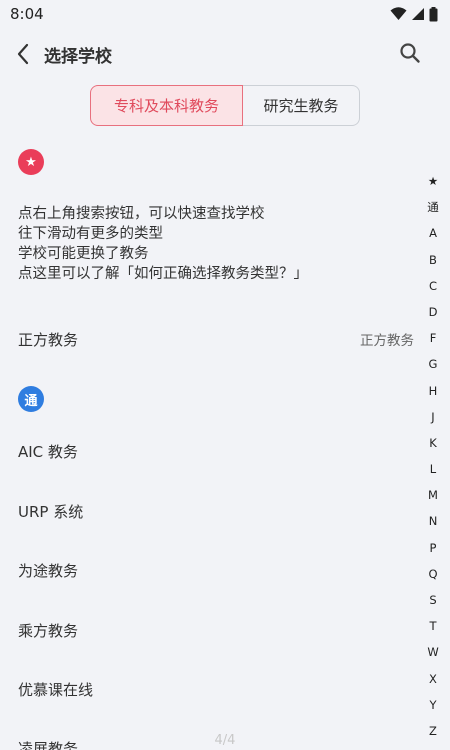 The height and width of the screenshot is (750, 450). What do you see at coordinates (210, 511) in the screenshot?
I see `list-item: URP 系统` at bounding box center [210, 511].